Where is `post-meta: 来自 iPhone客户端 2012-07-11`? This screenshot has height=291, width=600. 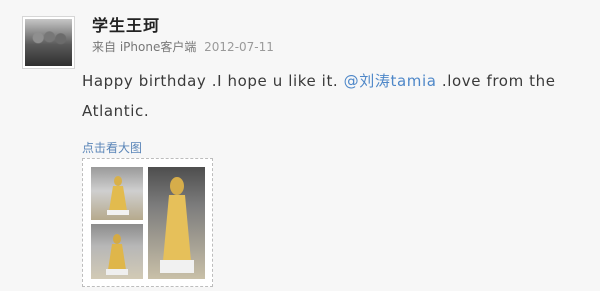
post-meta: 来自 iPhone客户端 2012-07-11 is located at coordinates (183, 46).